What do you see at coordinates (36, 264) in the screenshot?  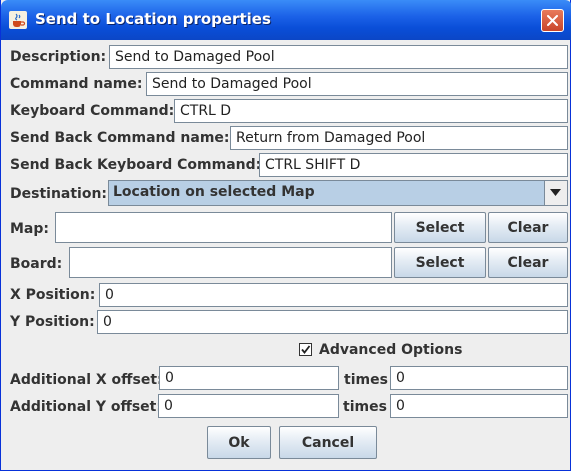 I see `board-label: Board:` at bounding box center [36, 264].